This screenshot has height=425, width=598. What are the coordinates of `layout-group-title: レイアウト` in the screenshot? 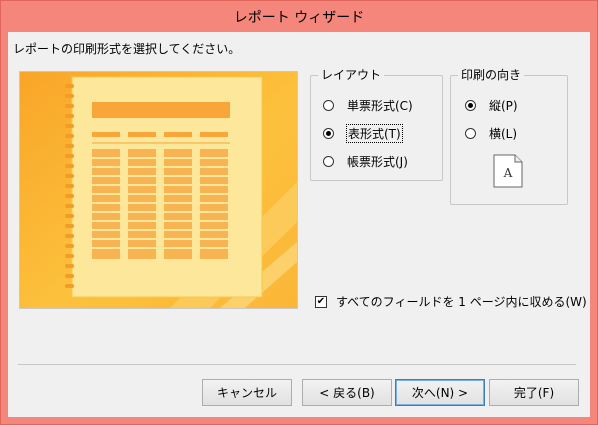 It's located at (351, 75).